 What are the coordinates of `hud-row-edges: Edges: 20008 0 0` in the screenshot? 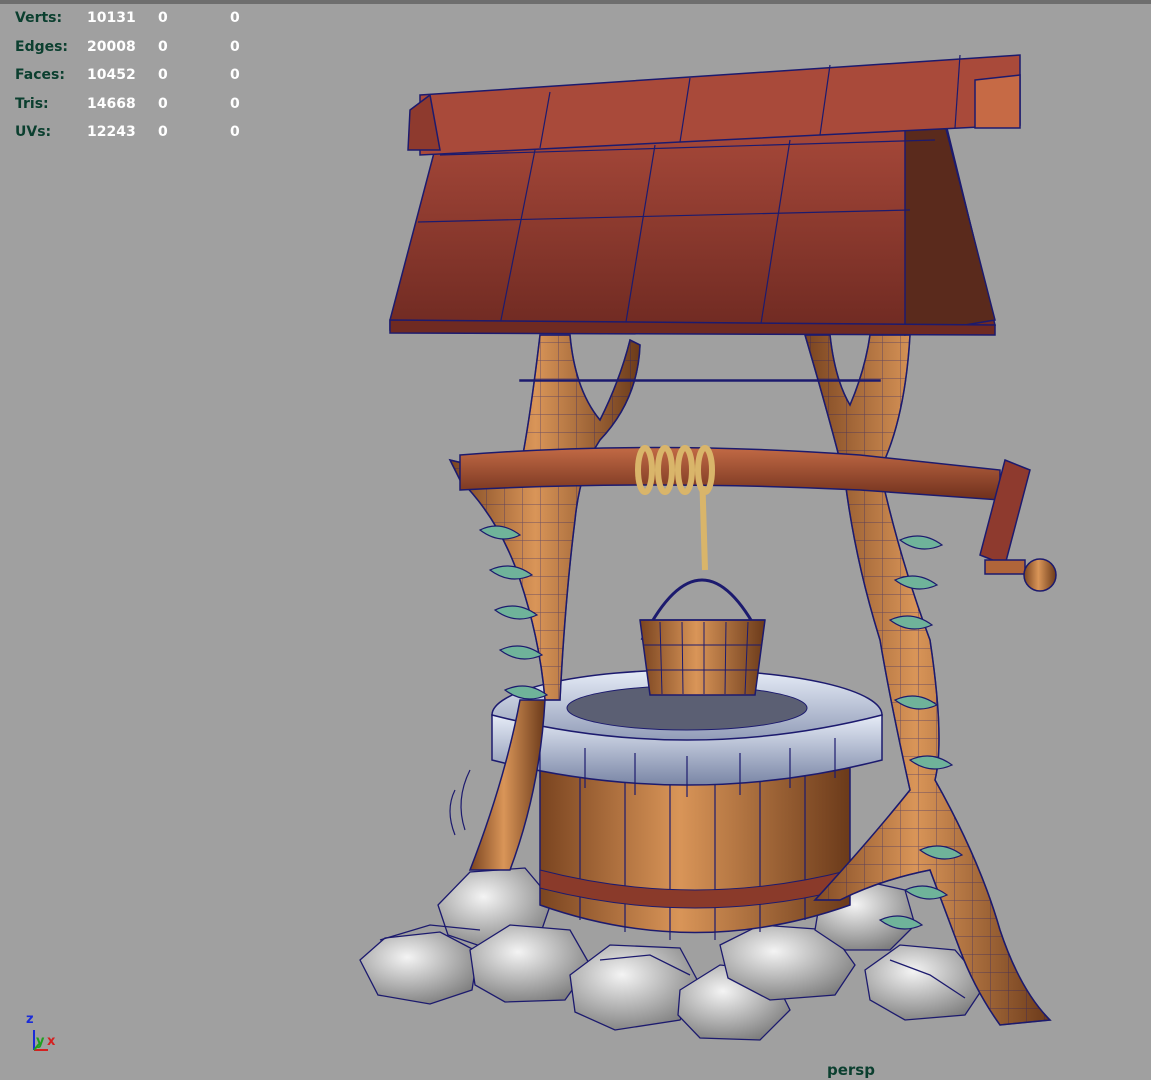 It's located at (130, 47).